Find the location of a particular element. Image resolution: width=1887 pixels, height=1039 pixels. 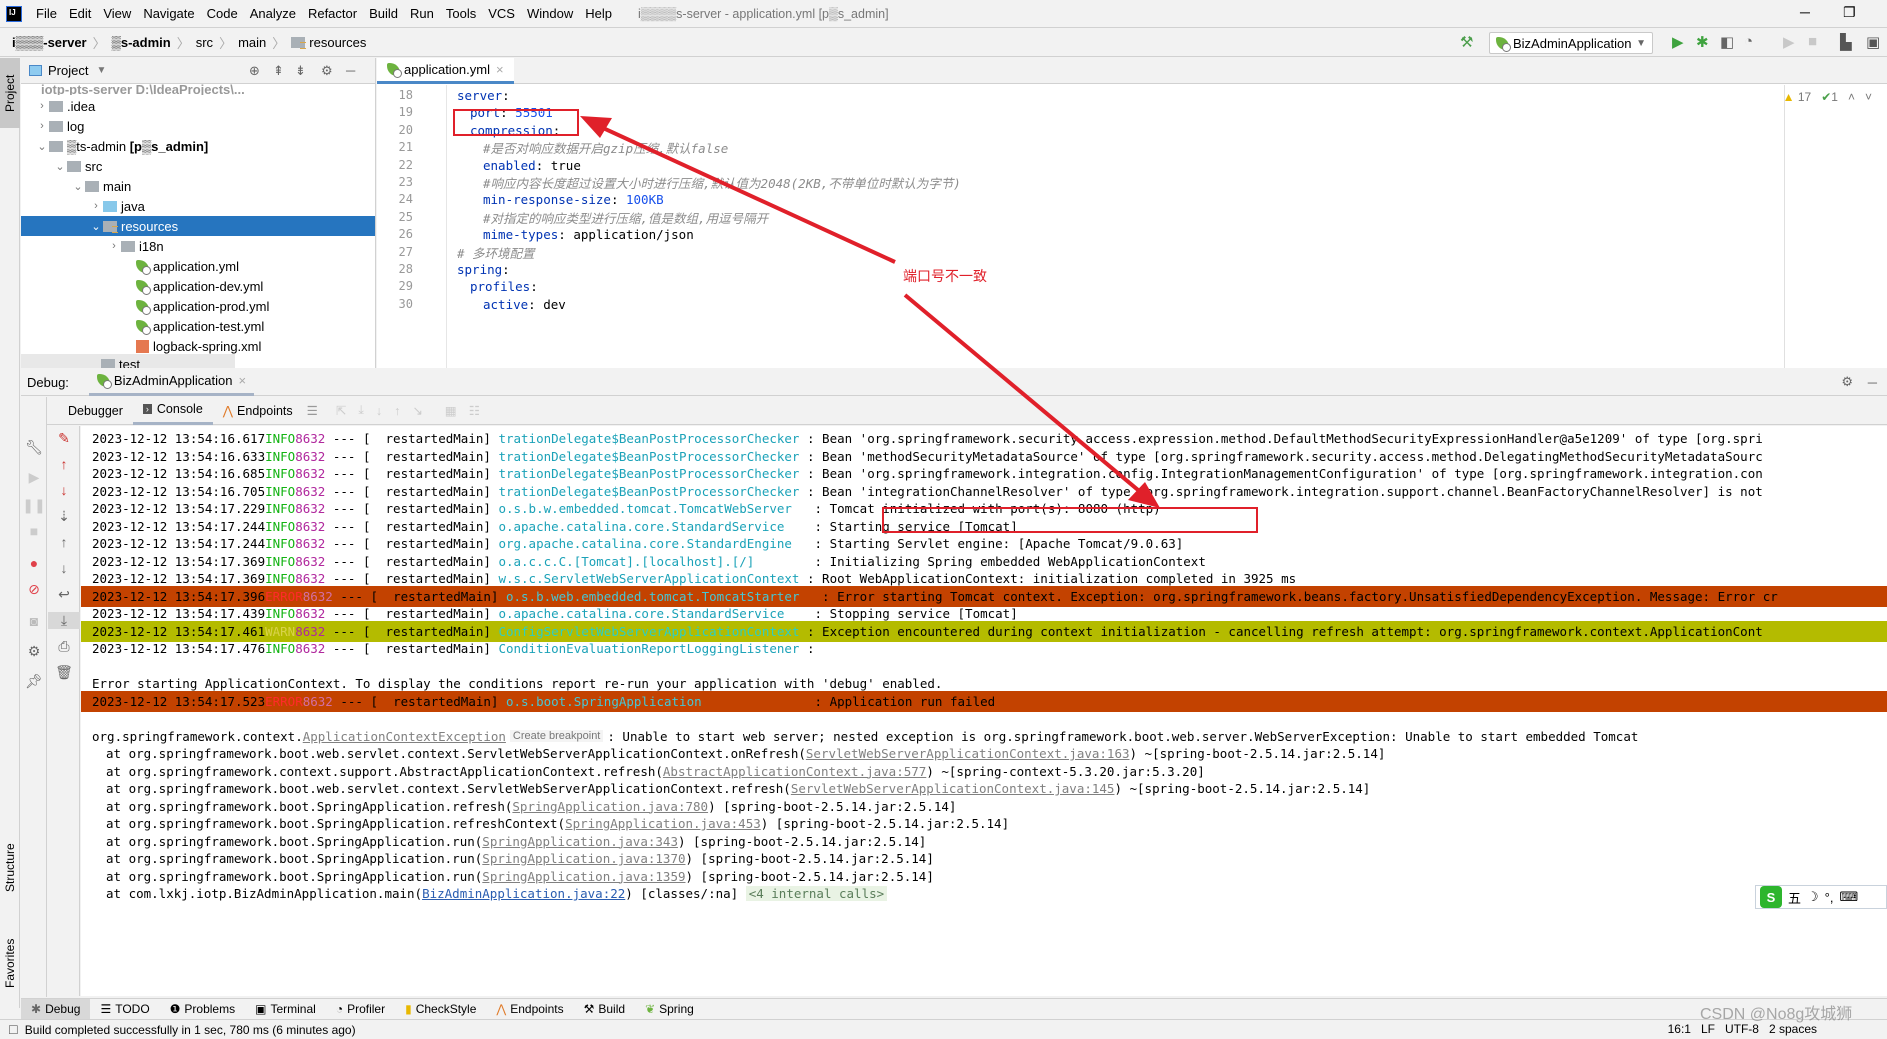

bottom-tab-spring: ❦ Spring is located at coordinates (669, 1009).